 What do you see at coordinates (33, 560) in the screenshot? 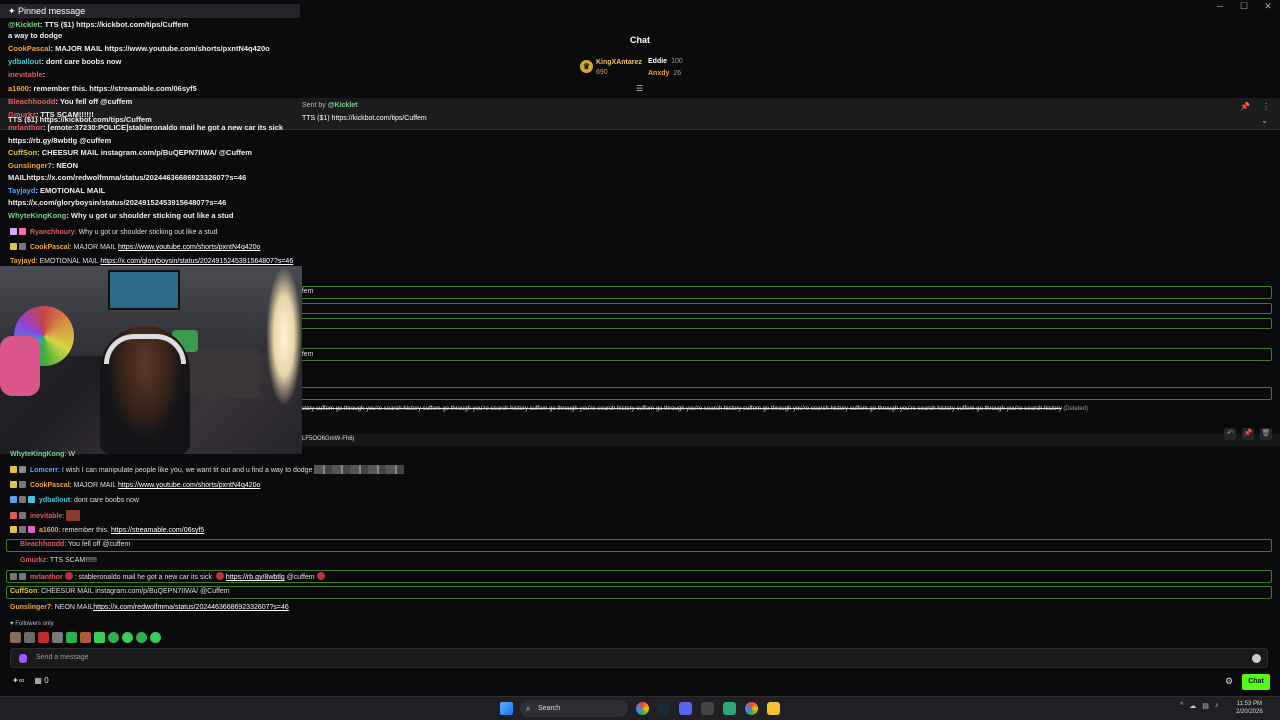
I see `message-username: Gmurkz` at bounding box center [33, 560].